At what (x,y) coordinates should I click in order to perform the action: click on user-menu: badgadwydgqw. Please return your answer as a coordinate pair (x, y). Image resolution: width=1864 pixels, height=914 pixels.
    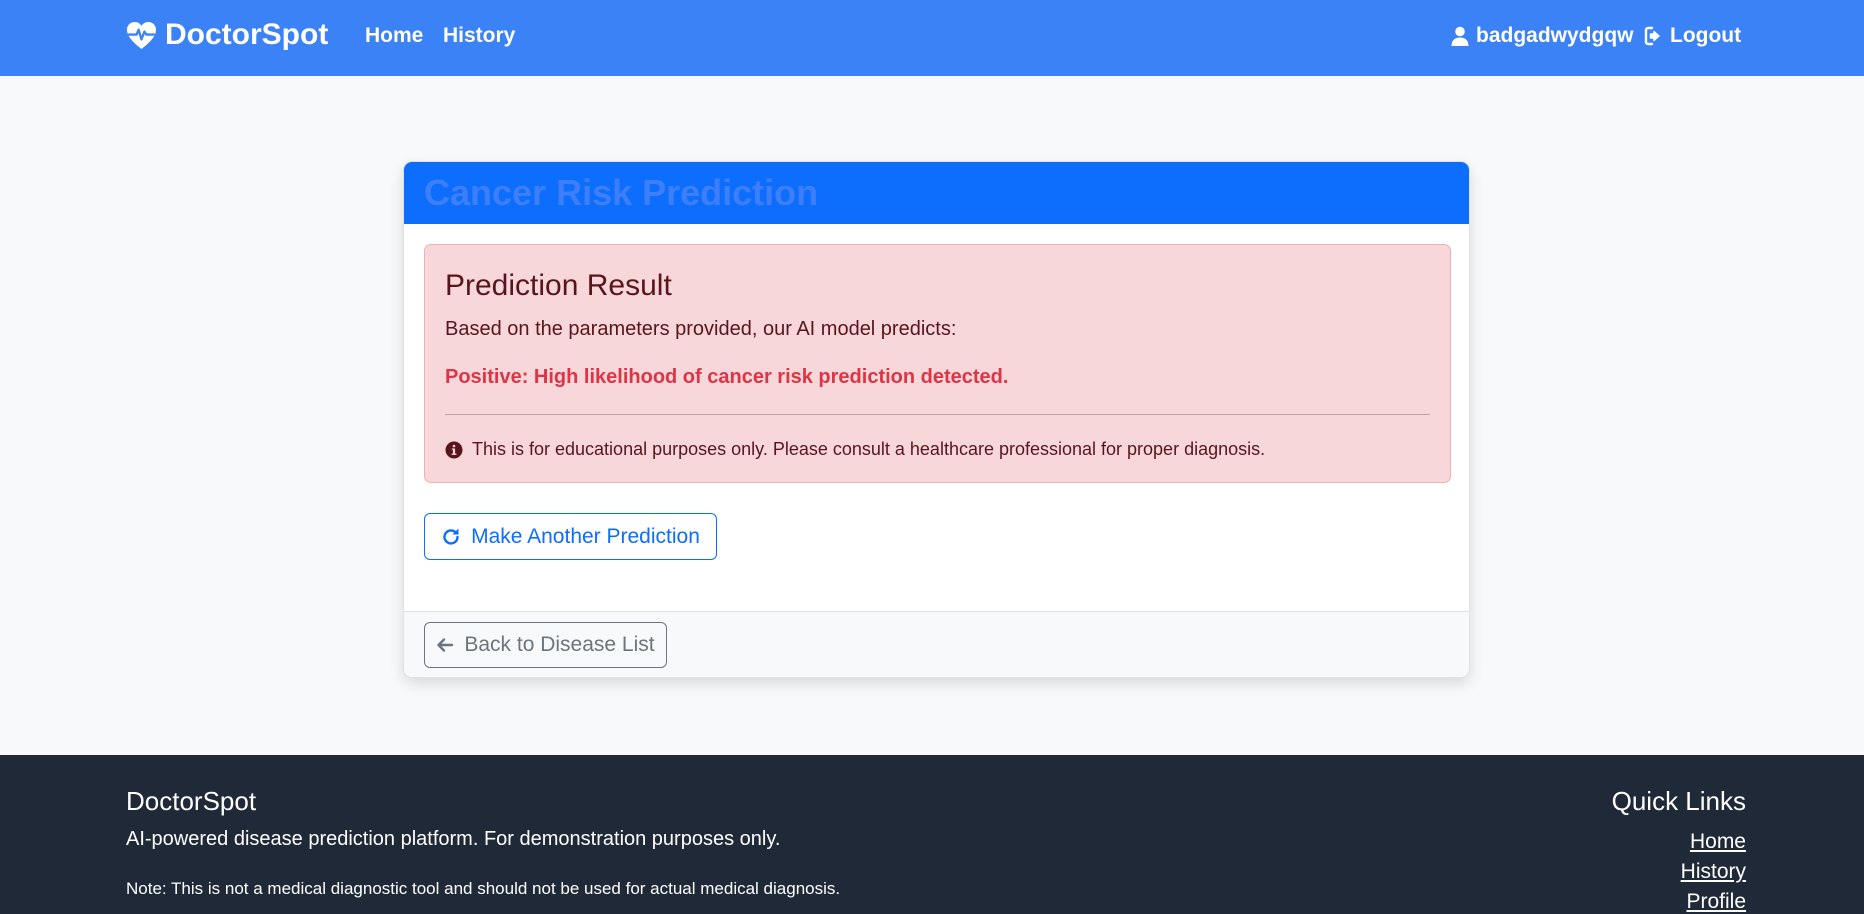
    Looking at the image, I should click on (1542, 36).